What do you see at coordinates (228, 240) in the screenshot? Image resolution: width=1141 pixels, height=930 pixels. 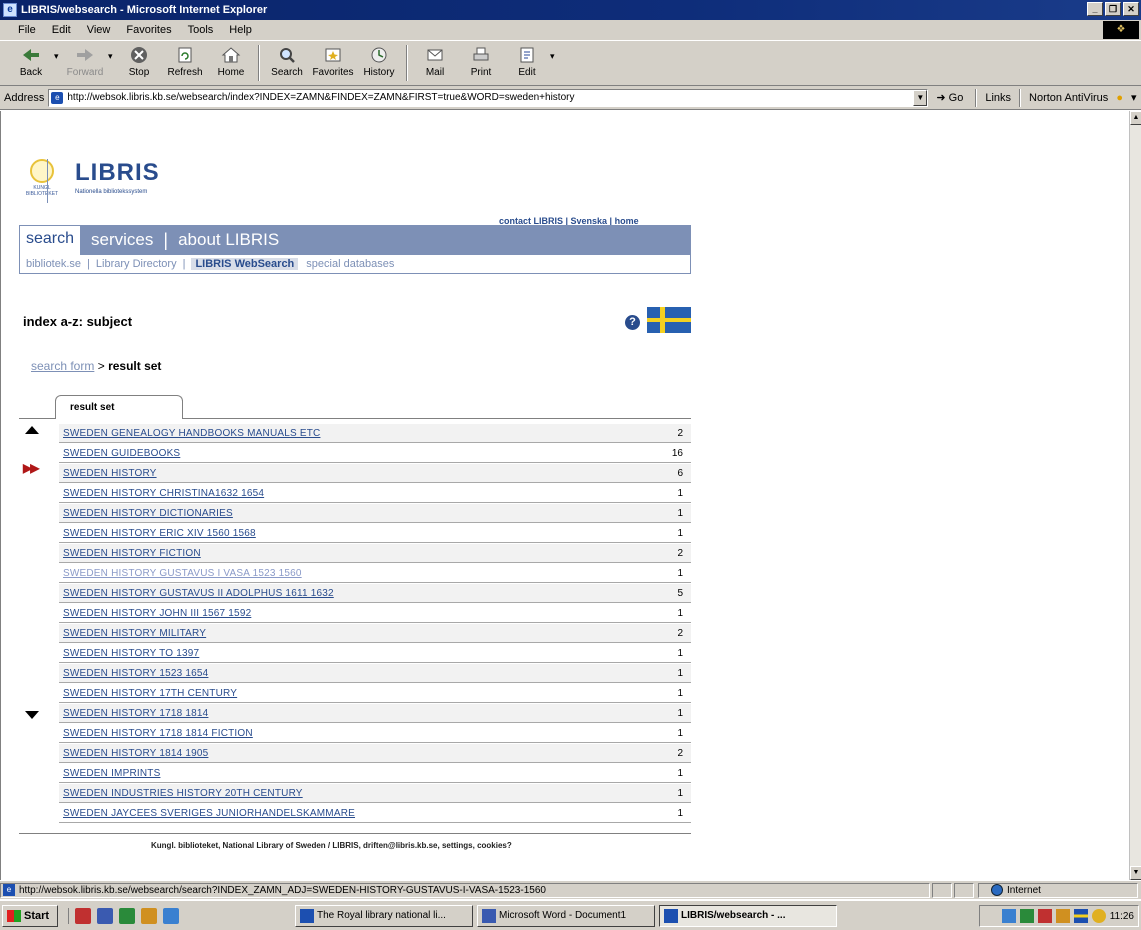 I see `nav-tab-about: about LIBRIS` at bounding box center [228, 240].